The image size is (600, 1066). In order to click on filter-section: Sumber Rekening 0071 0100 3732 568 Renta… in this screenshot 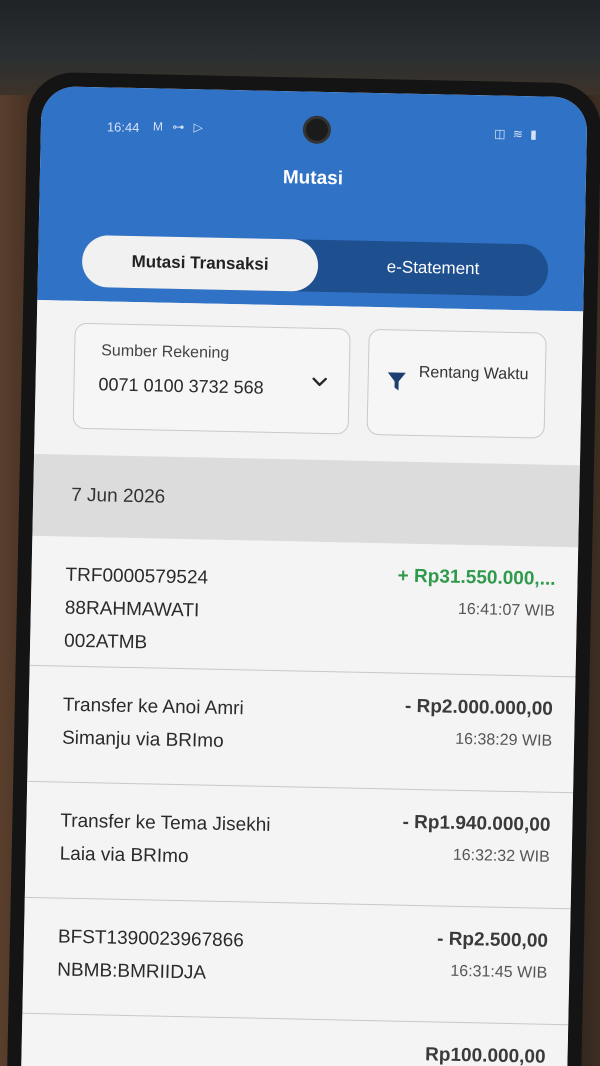, I will do `click(309, 382)`.